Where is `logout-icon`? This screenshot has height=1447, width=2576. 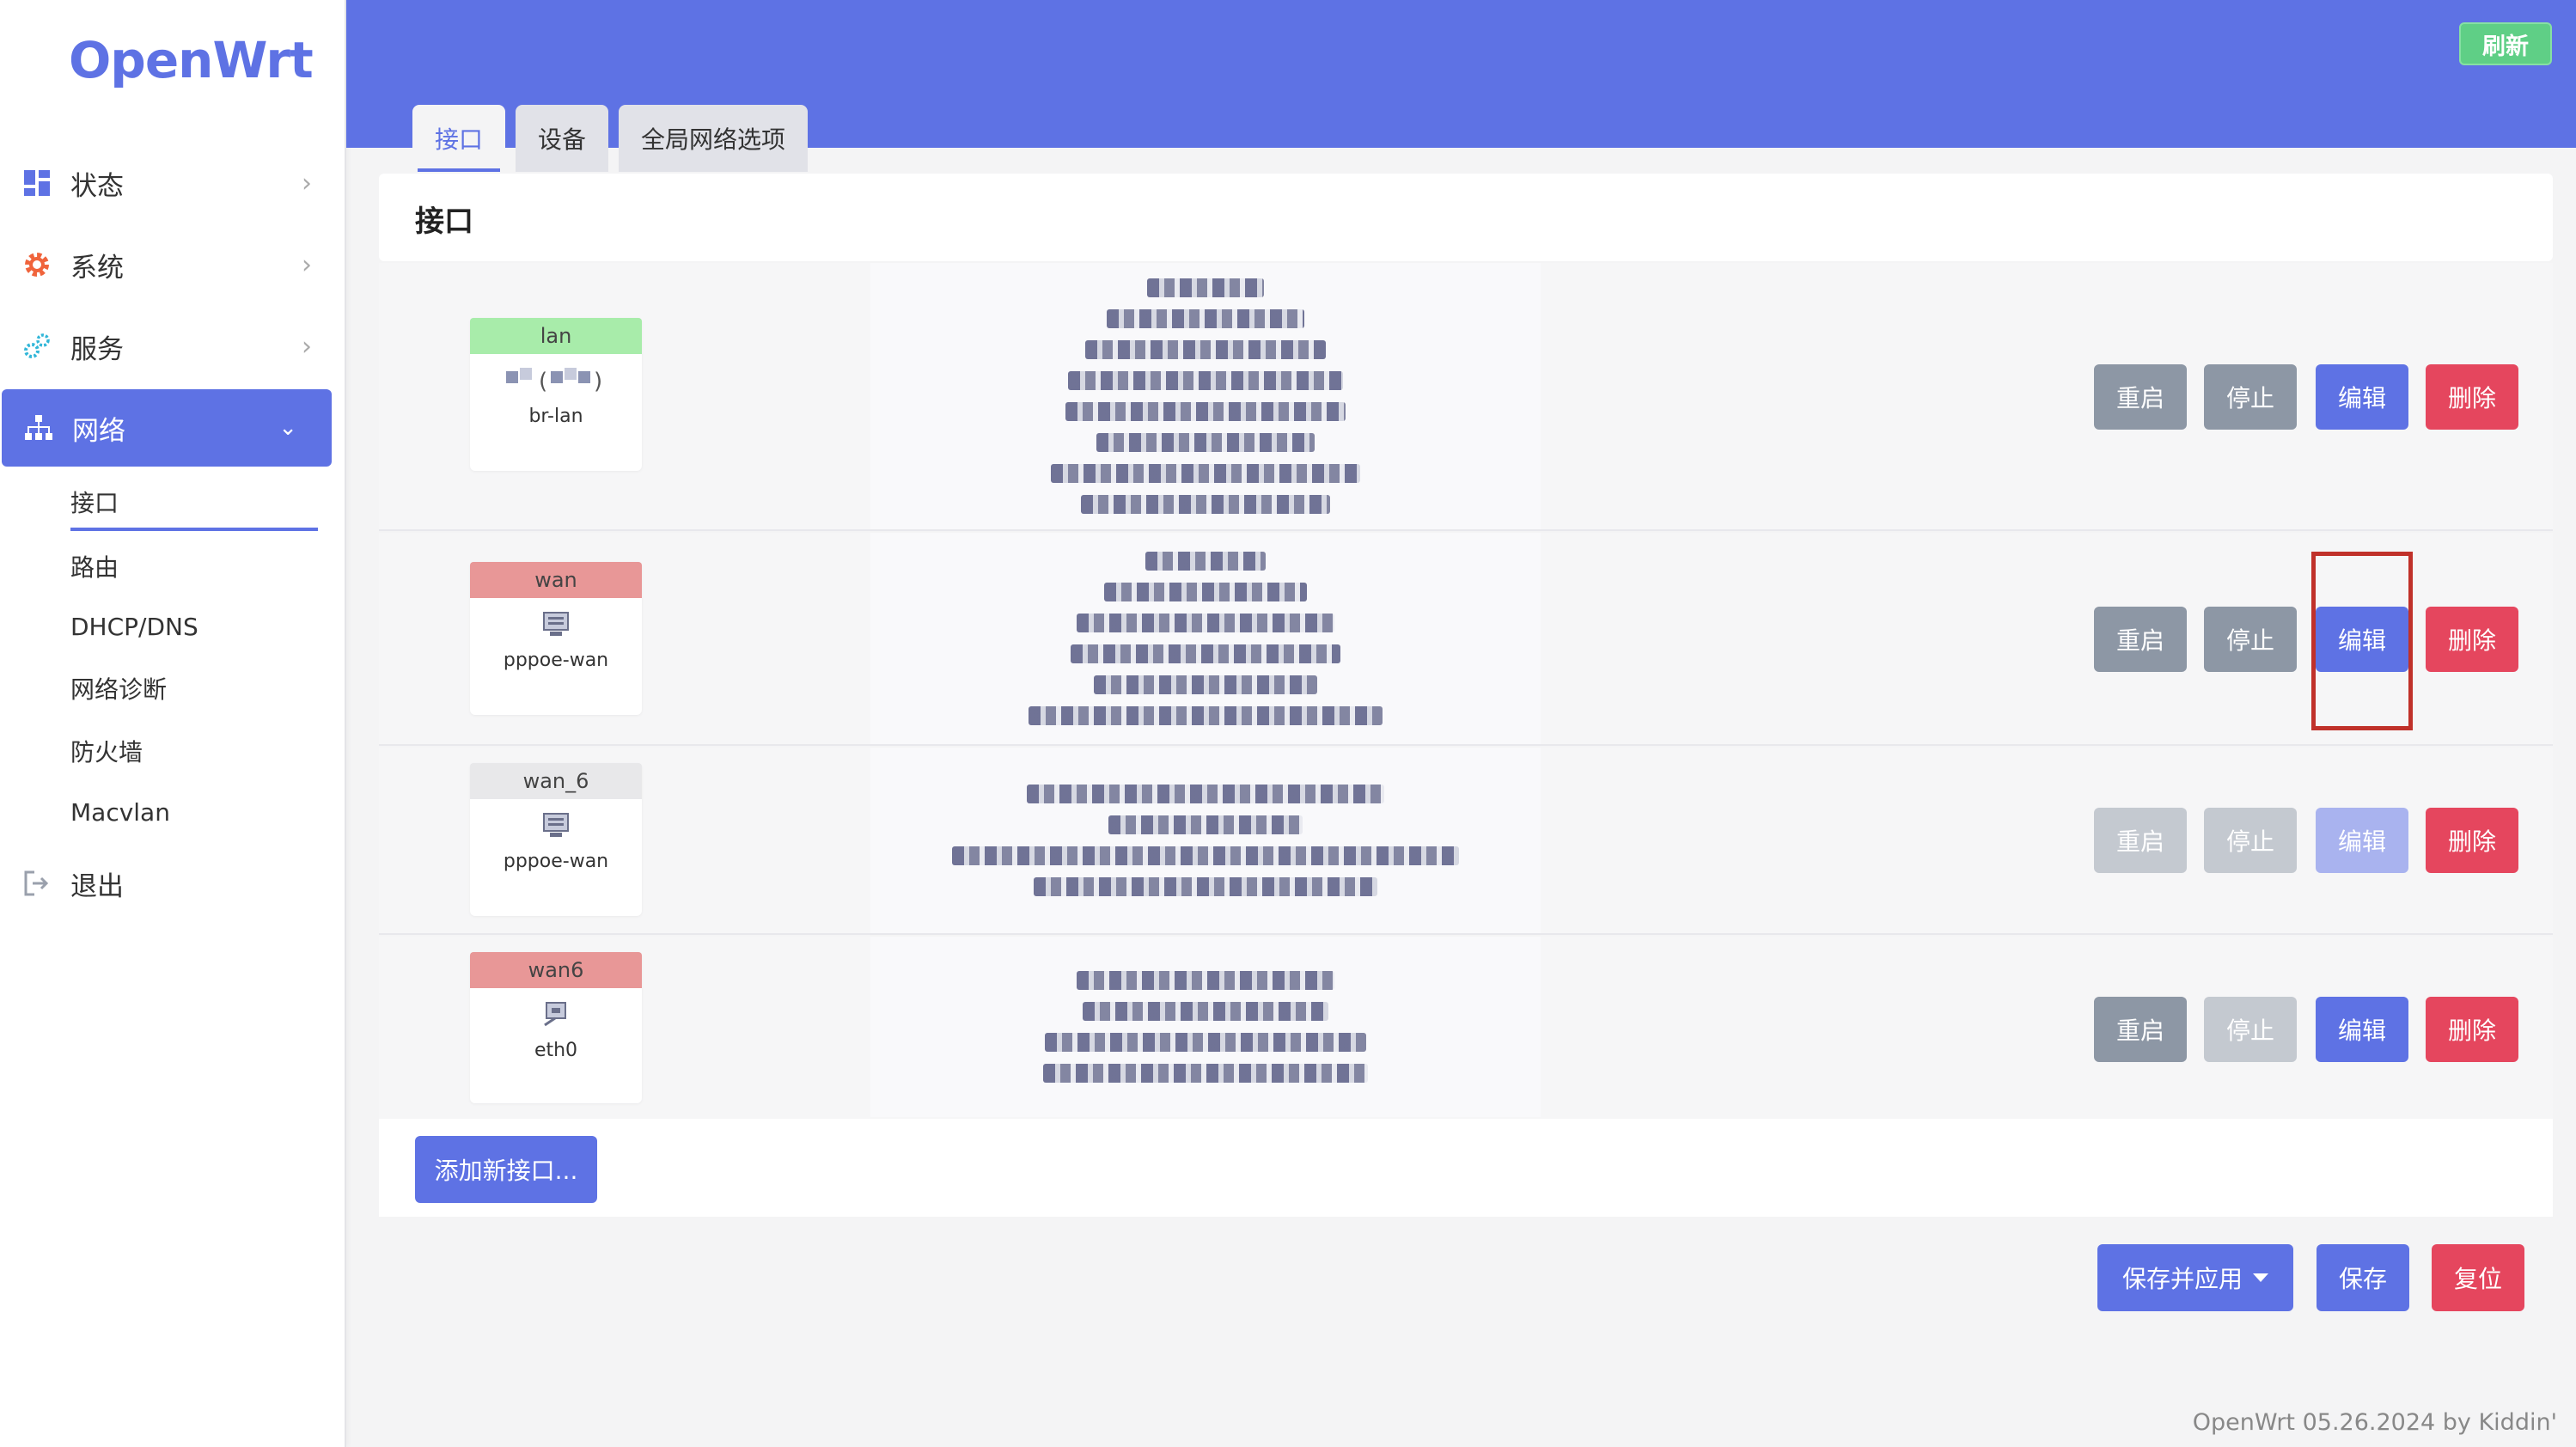 logout-icon is located at coordinates (37, 883).